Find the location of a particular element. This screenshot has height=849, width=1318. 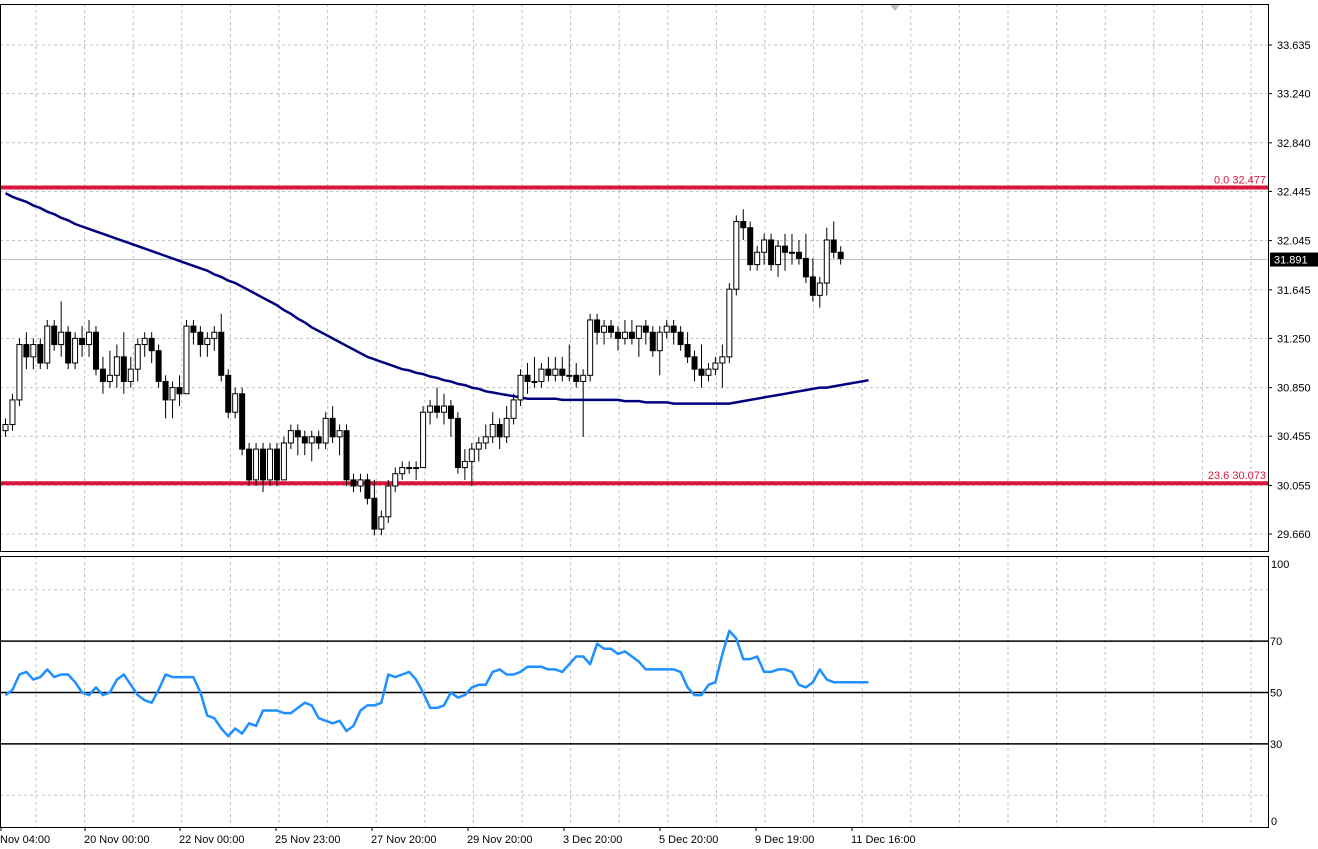

time-axis-label: 3 Dec 20:00 is located at coordinates (592, 840).